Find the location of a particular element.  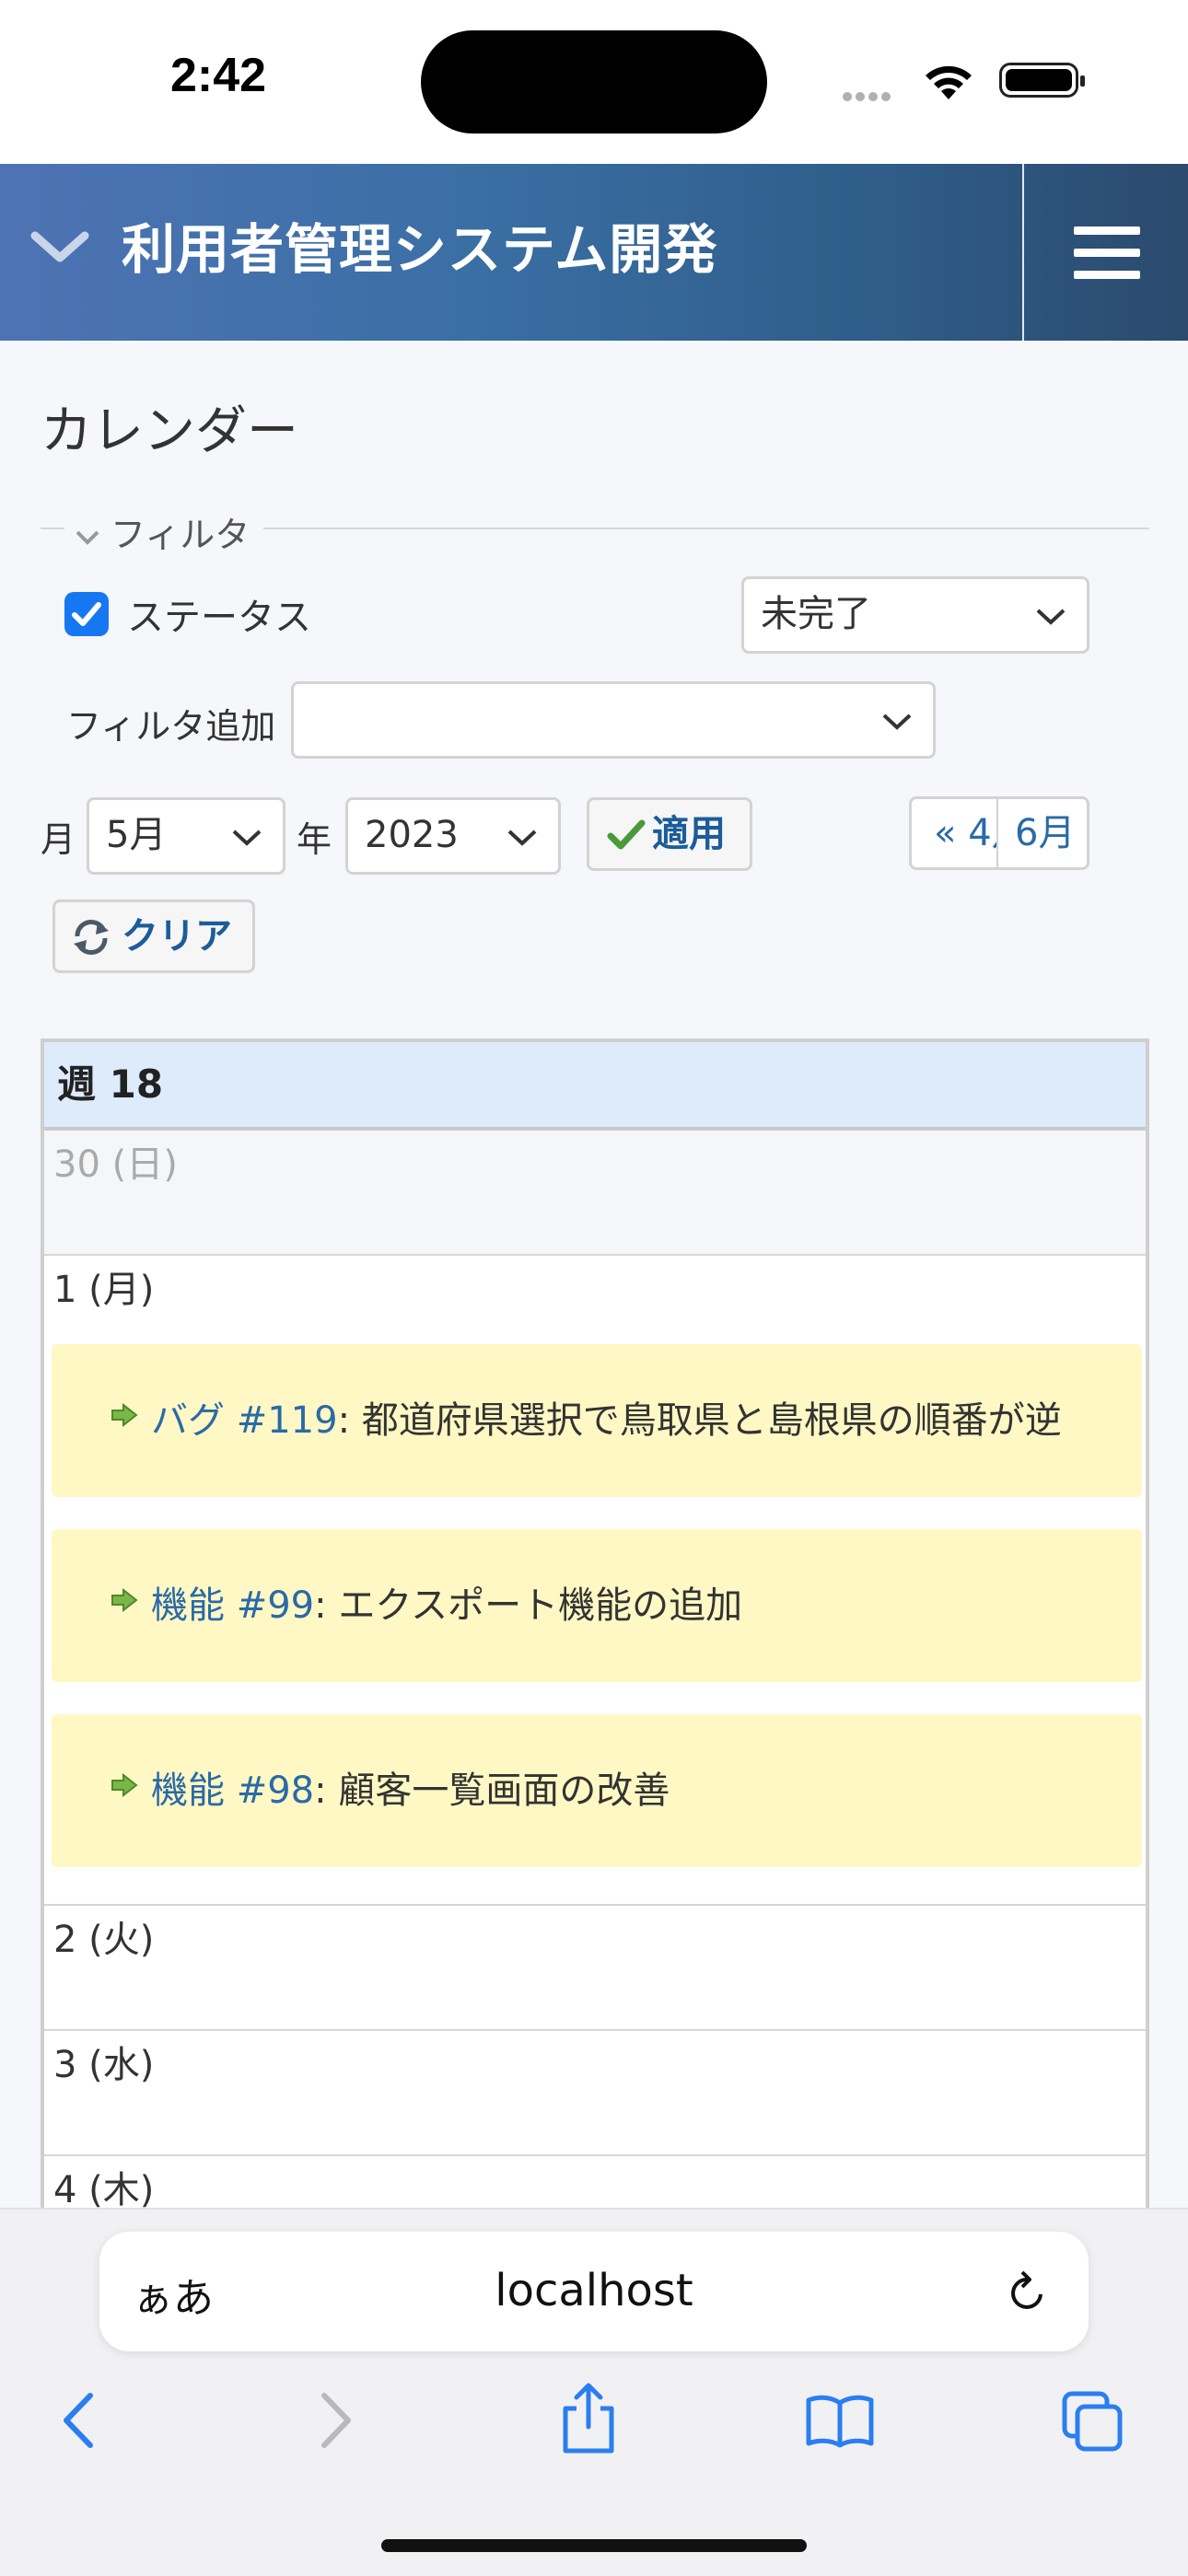

filter-legend-label: フィルタ is located at coordinates (180, 535).